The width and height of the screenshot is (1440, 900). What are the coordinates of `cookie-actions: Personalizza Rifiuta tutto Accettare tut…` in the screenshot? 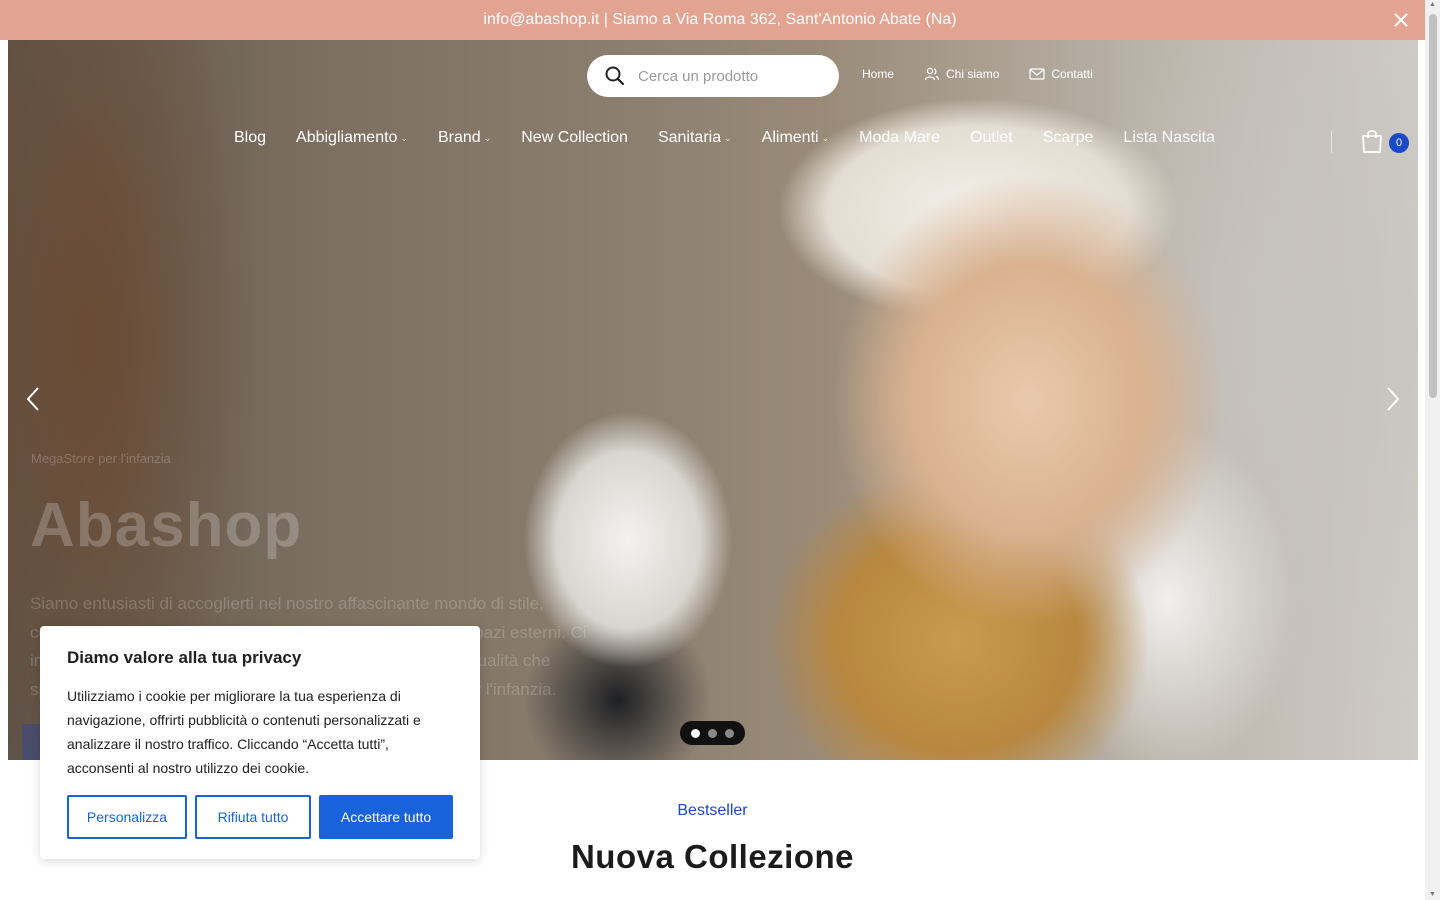 It's located at (260, 817).